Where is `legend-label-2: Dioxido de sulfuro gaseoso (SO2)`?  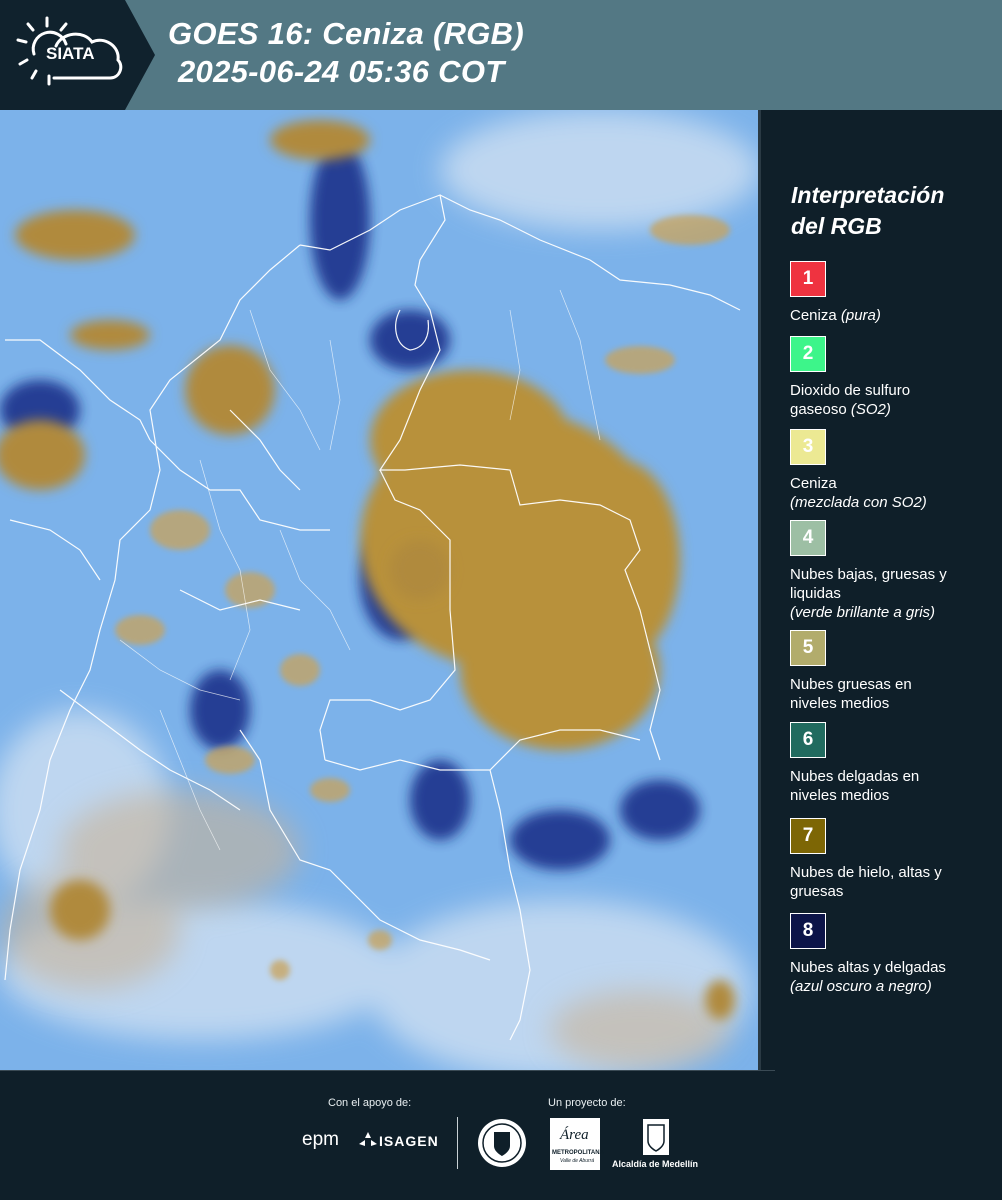
legend-label-2: Dioxido de sulfuro gaseoso (SO2) is located at coordinates (850, 400).